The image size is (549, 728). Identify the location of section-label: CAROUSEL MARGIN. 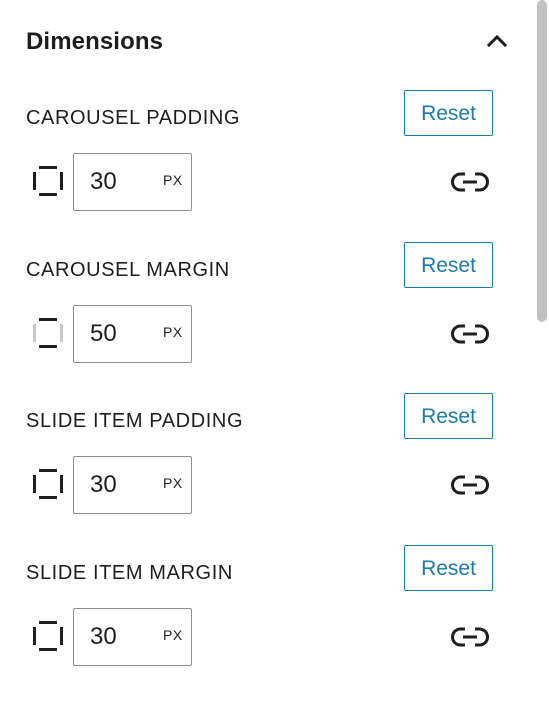
(128, 270).